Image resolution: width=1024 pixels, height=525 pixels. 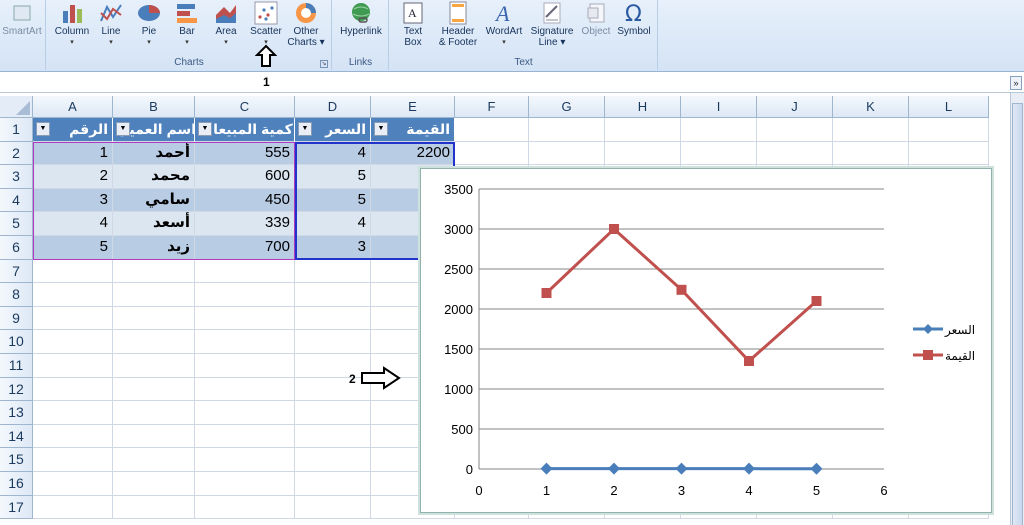 What do you see at coordinates (458, 24) in the screenshot?
I see `header-footer-button: Header & Footer` at bounding box center [458, 24].